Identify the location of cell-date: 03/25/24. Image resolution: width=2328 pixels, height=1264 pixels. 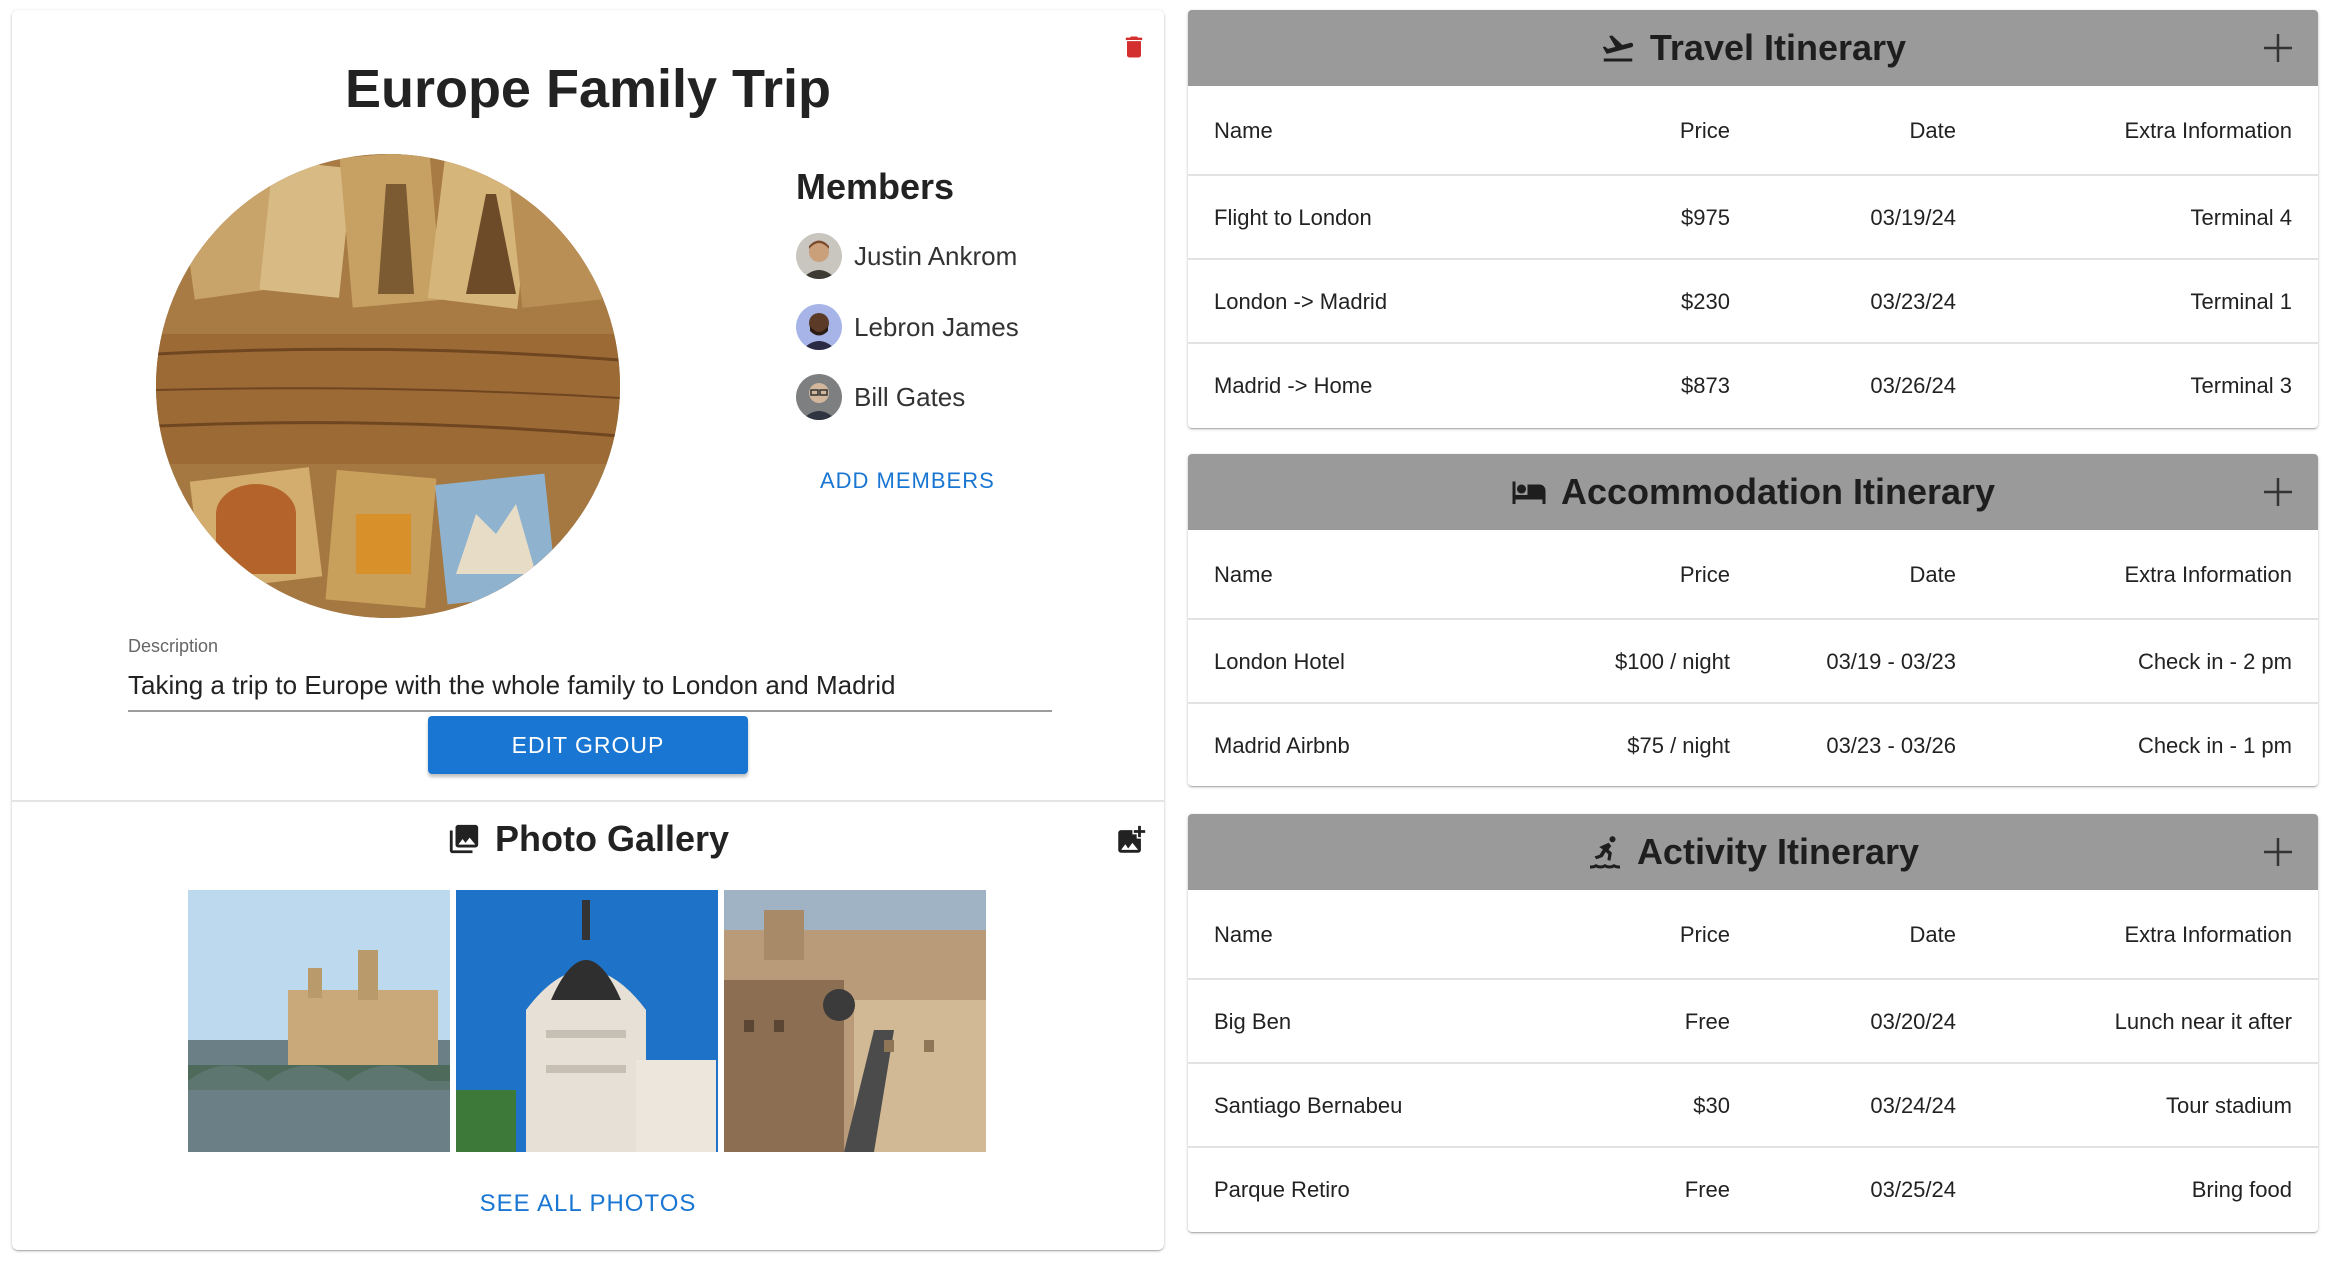
(1913, 1189).